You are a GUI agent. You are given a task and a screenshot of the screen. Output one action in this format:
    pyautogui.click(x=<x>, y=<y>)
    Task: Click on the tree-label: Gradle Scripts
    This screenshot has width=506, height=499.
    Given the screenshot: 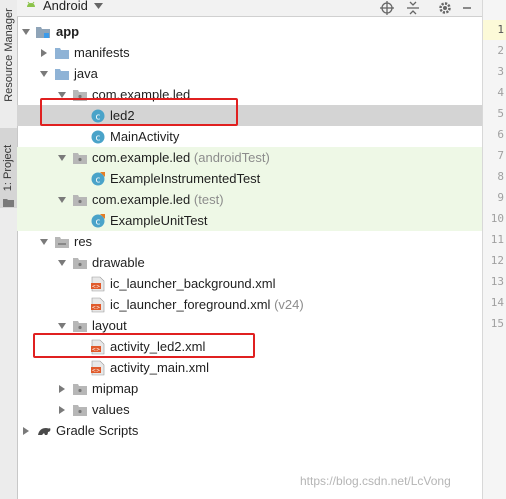 What is the action you would take?
    pyautogui.click(x=97, y=430)
    